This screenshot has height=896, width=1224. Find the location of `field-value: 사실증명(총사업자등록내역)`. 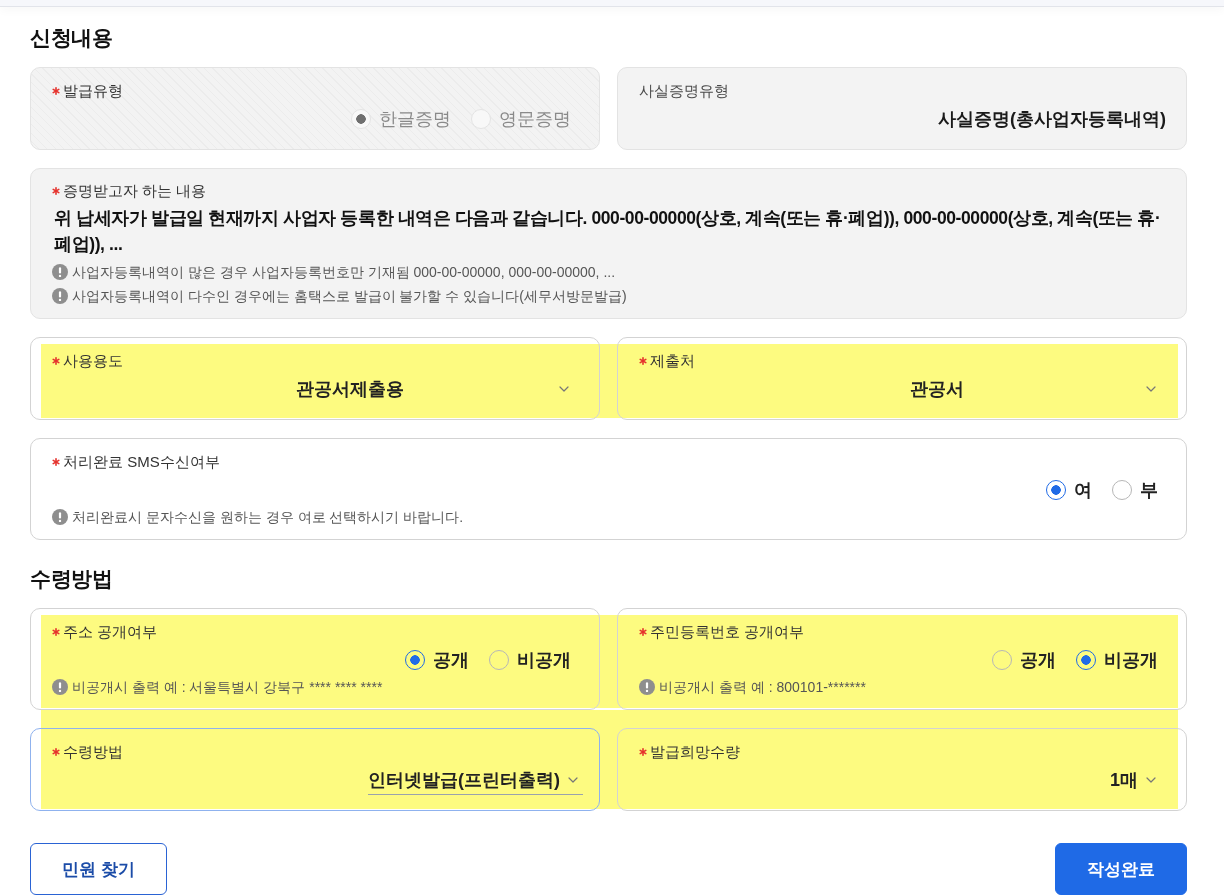

field-value: 사실증명(총사업자등록내역) is located at coordinates (1052, 119).